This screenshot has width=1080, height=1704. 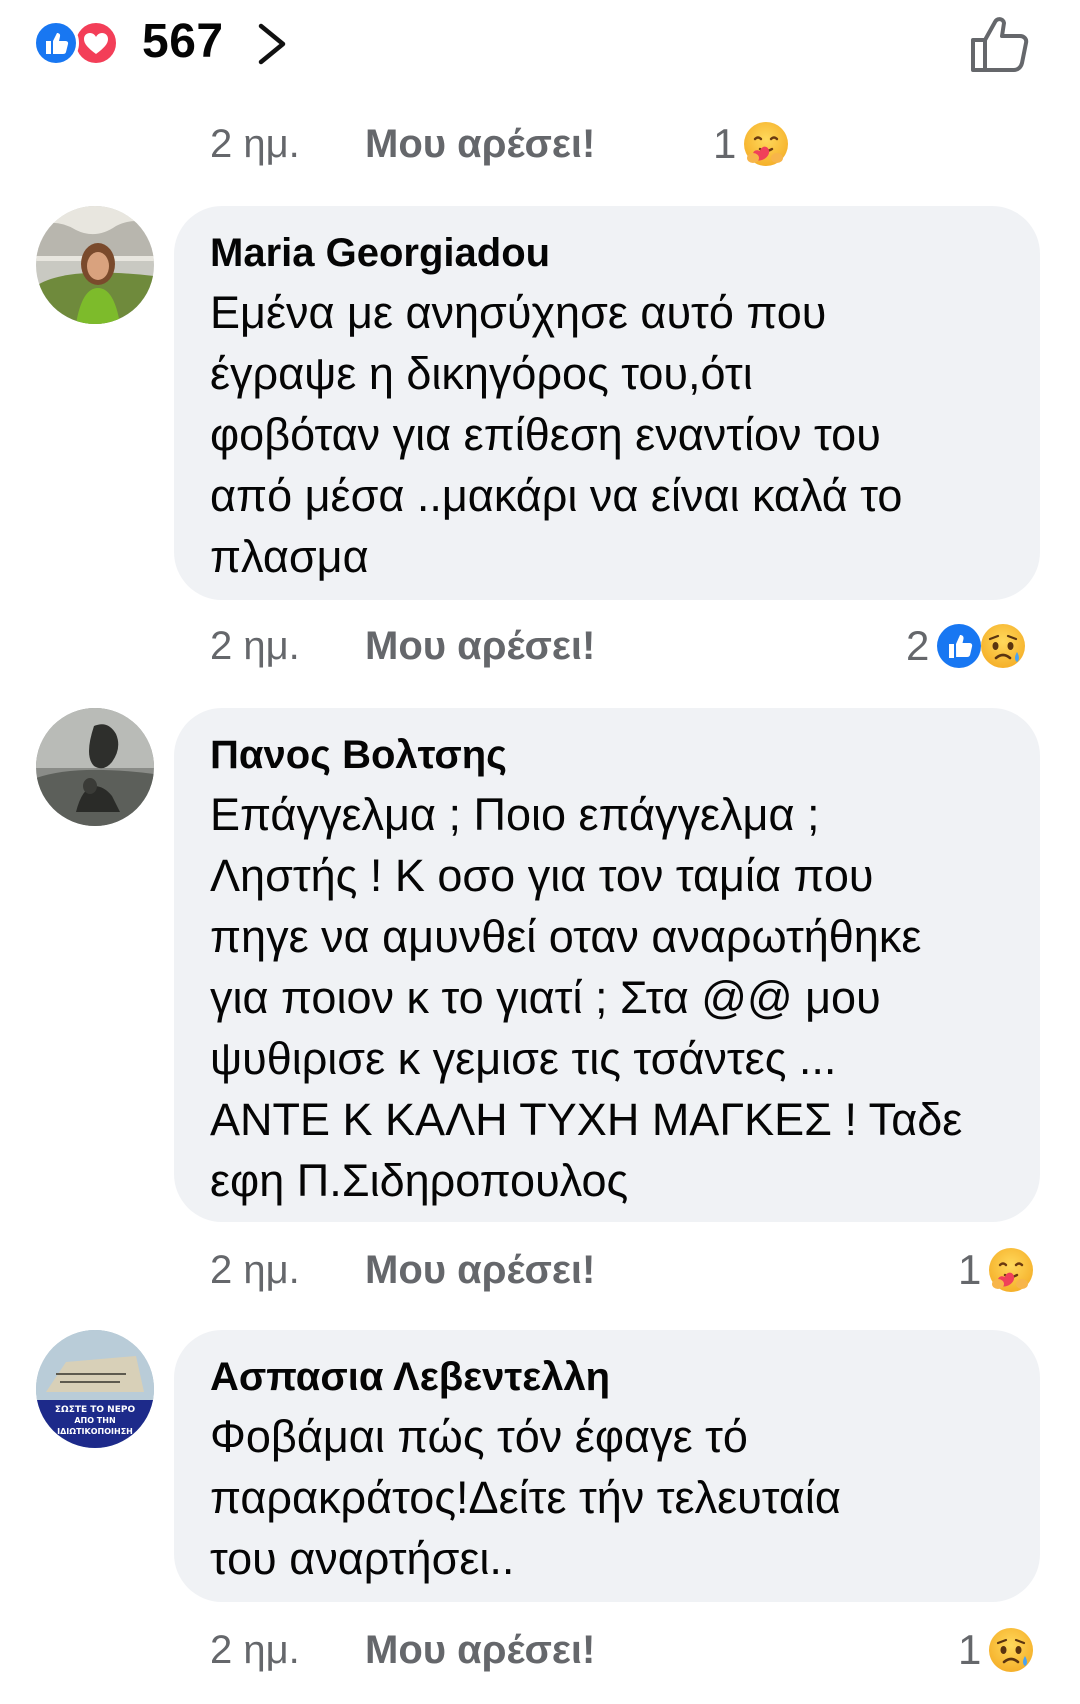 I want to click on reaction-count: 2, so click(x=918, y=645).